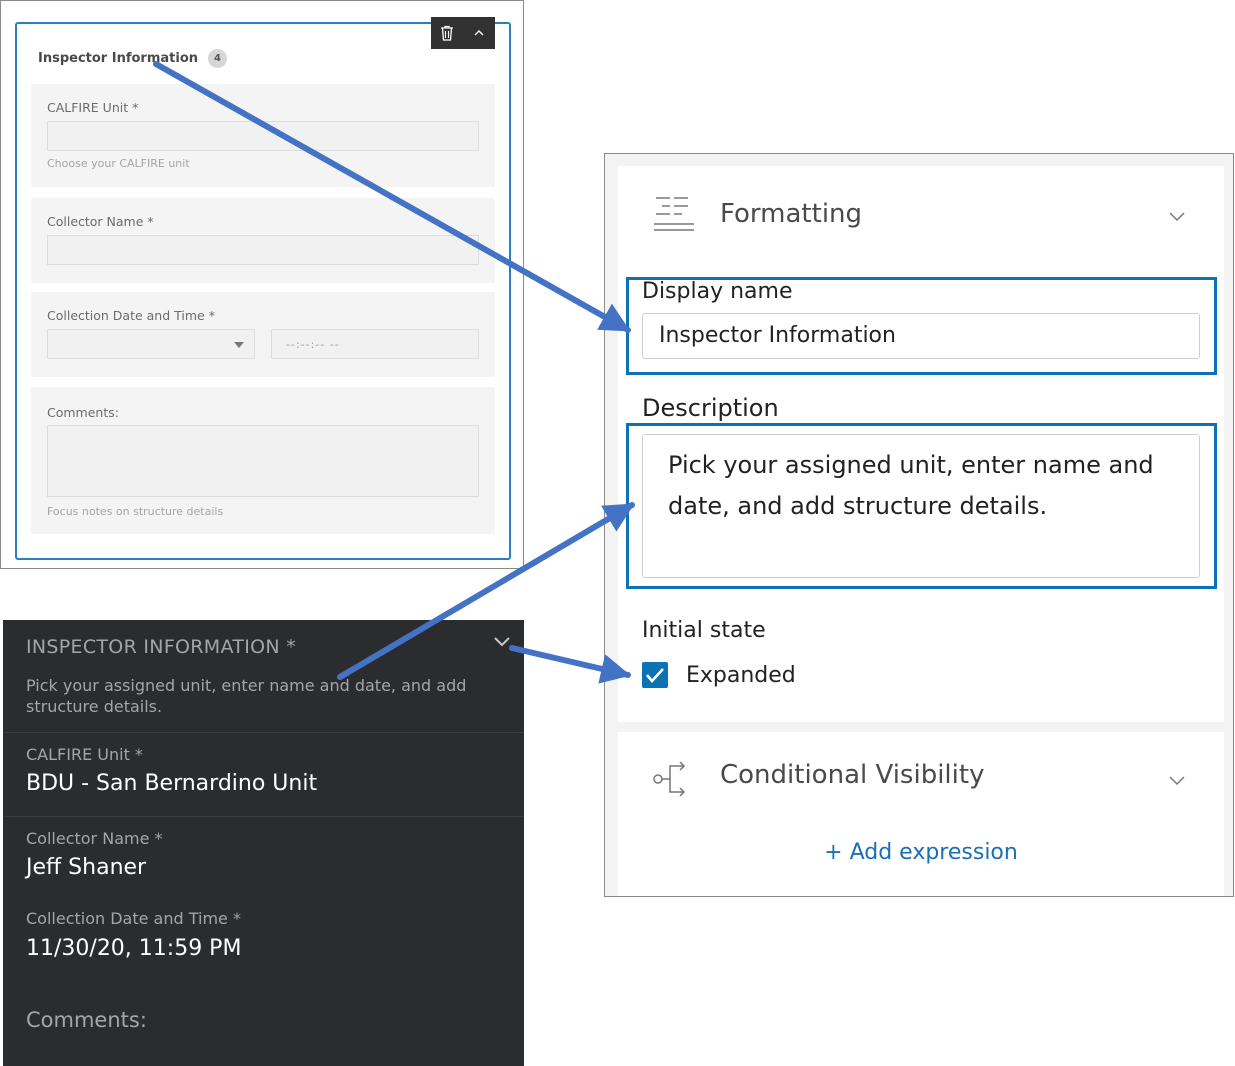 This screenshot has height=1066, width=1235. Describe the element at coordinates (171, 783) in the screenshot. I see `field-value: BDU - San Bernardino Unit` at that location.